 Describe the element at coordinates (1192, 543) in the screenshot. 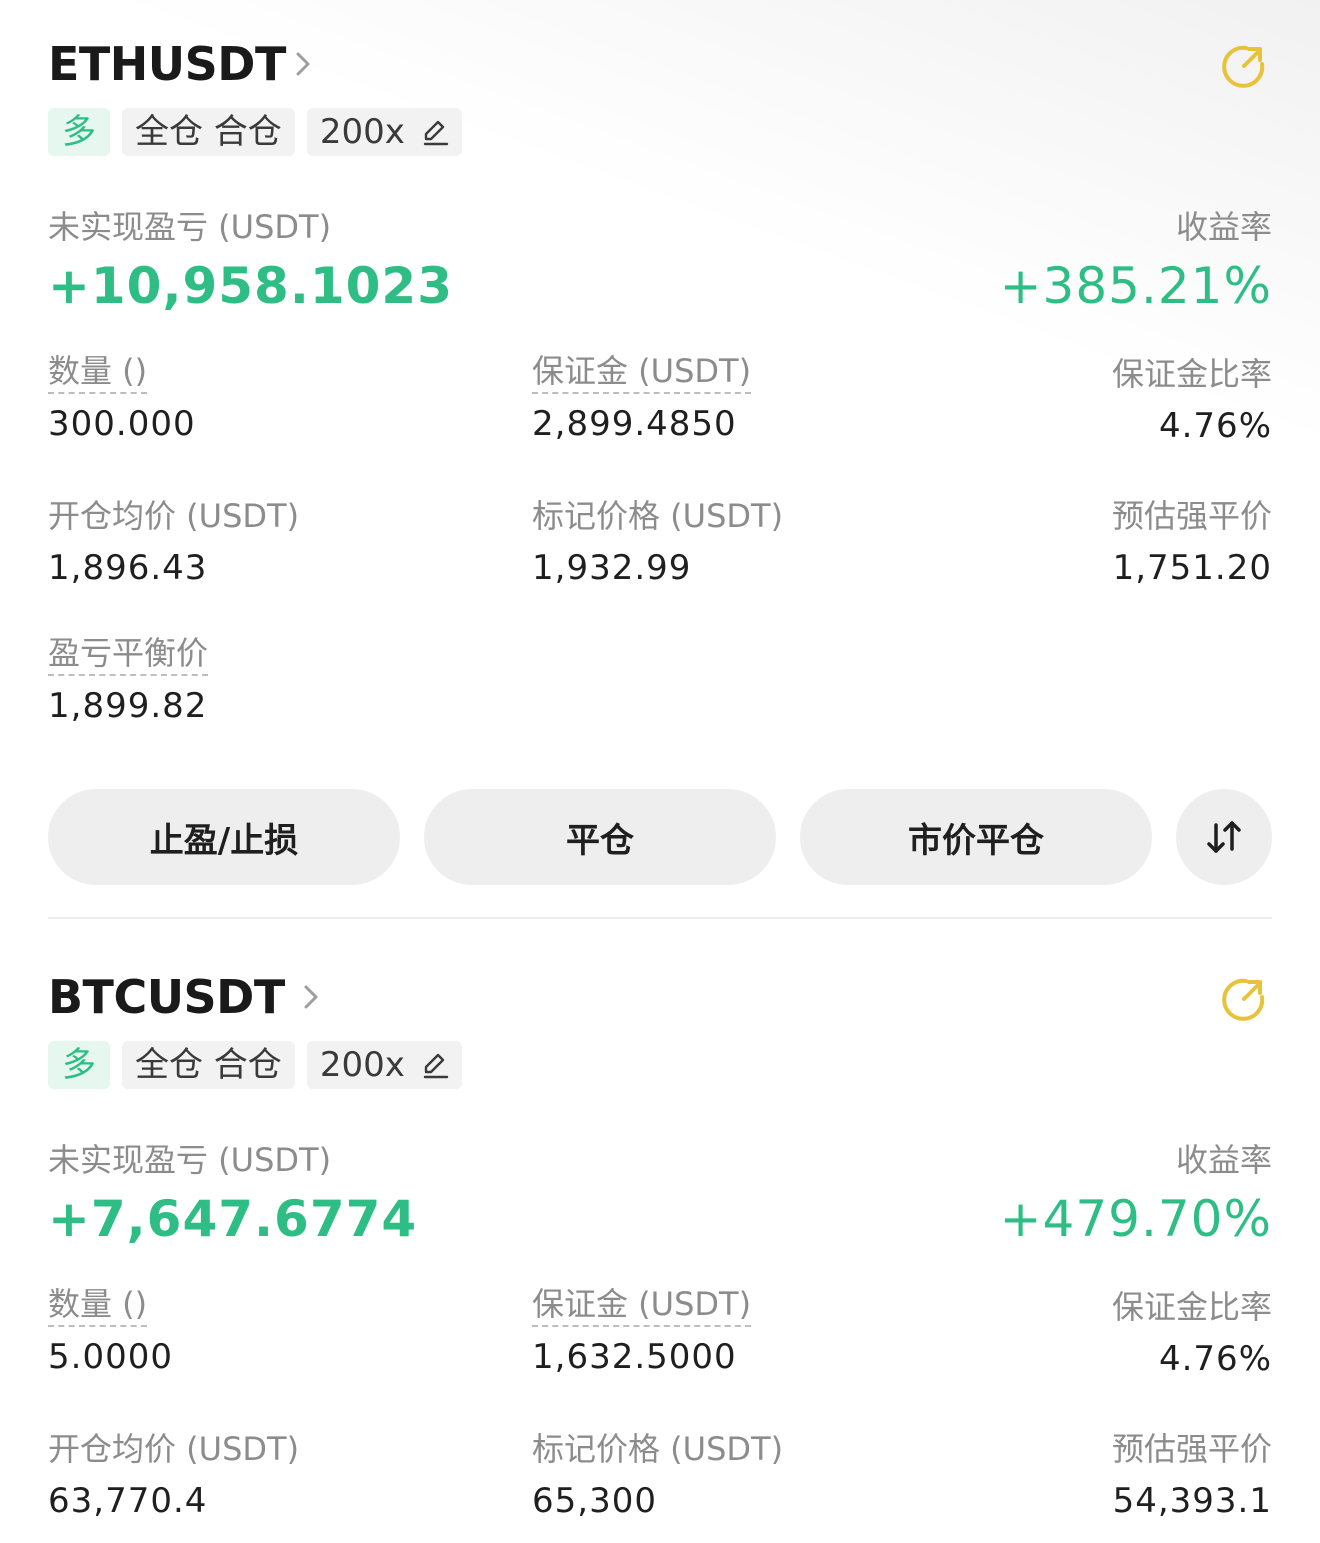

I see `liq-price-field: 预估强平价 1,751.20` at that location.